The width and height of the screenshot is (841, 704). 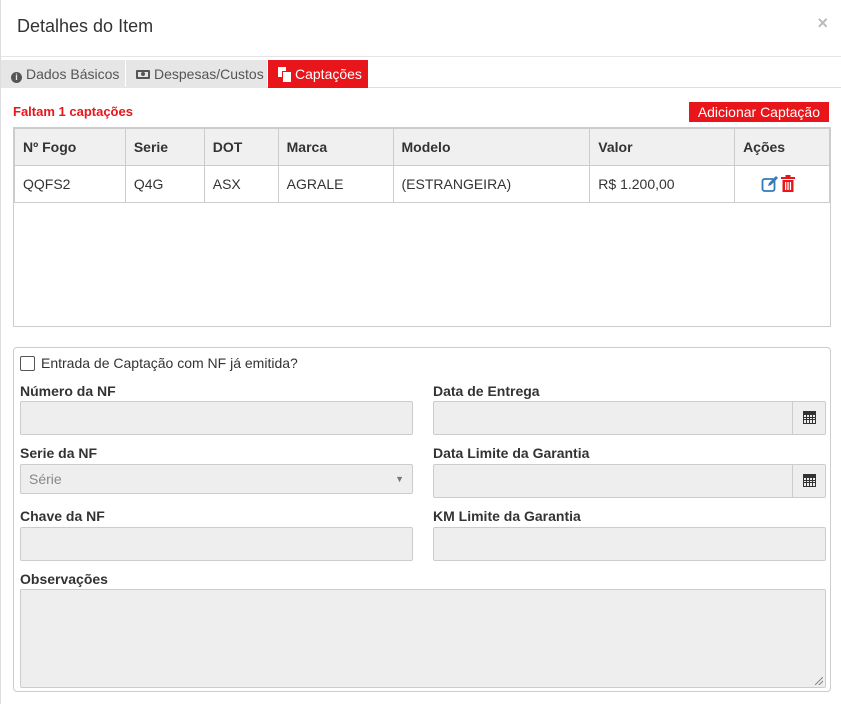 What do you see at coordinates (788, 184) in the screenshot?
I see `trash-icon` at bounding box center [788, 184].